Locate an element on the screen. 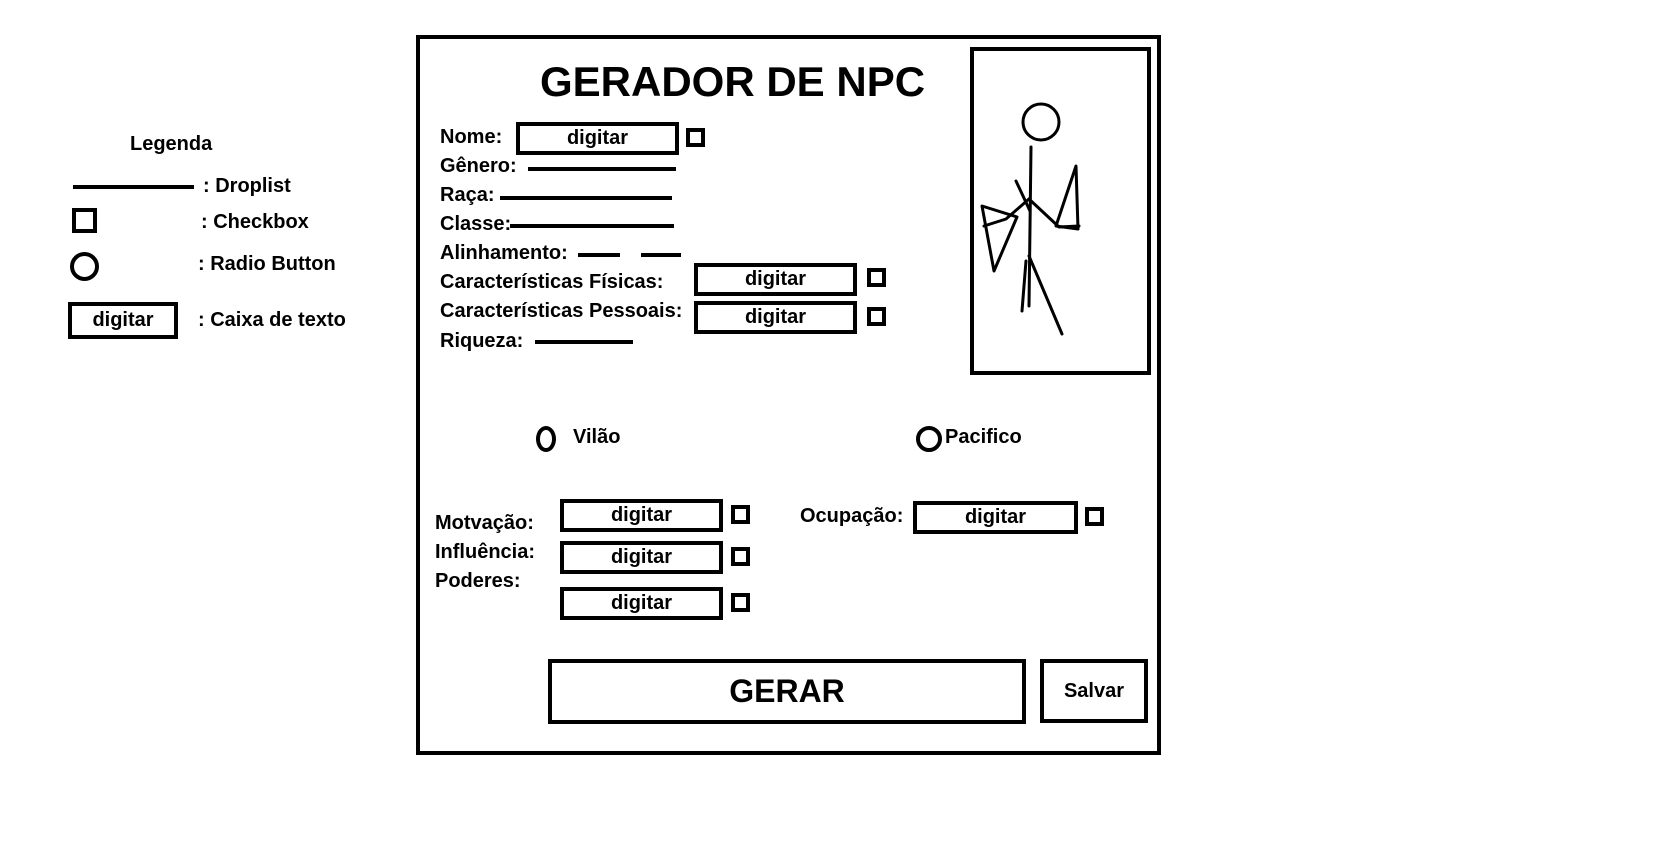 The image size is (1672, 841). nome-input: digitar is located at coordinates (597, 138).